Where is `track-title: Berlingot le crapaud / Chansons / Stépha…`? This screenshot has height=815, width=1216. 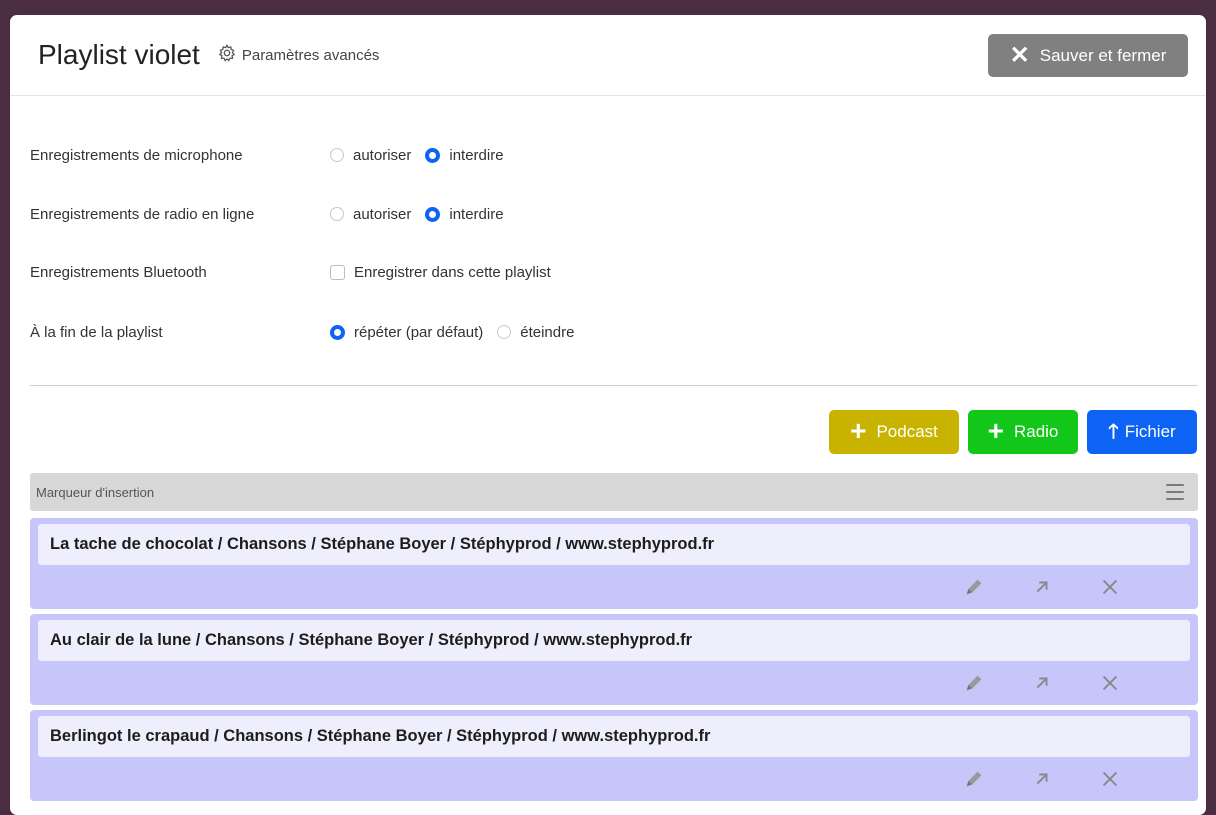
track-title: Berlingot le crapaud / Chansons / Stépha… is located at coordinates (614, 736).